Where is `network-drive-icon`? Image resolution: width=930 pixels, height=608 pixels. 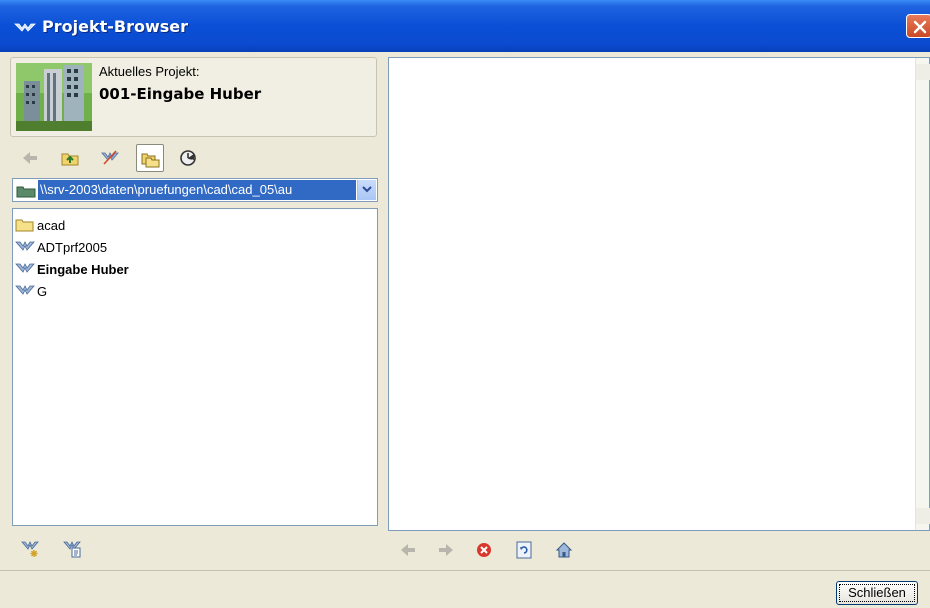
network-drive-icon is located at coordinates (26, 193).